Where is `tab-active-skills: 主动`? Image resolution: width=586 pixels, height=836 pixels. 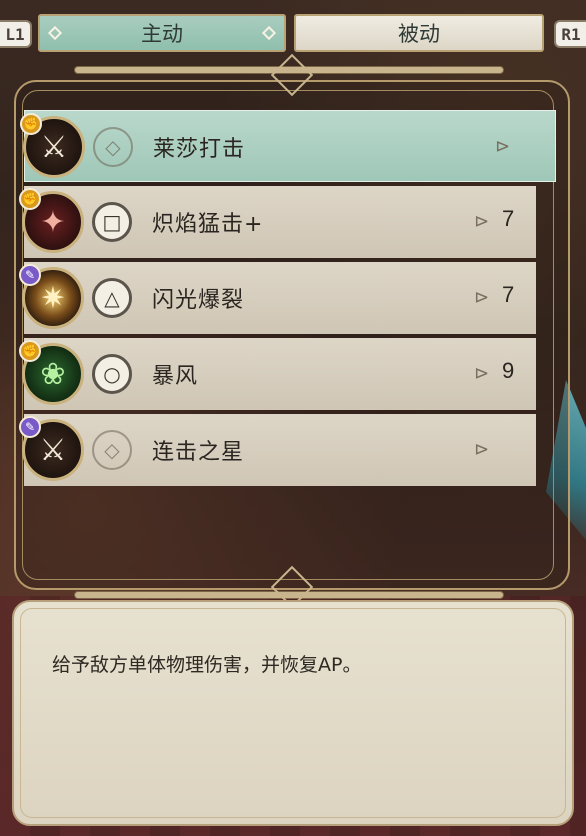
tab-active-skills: 主动 is located at coordinates (162, 33).